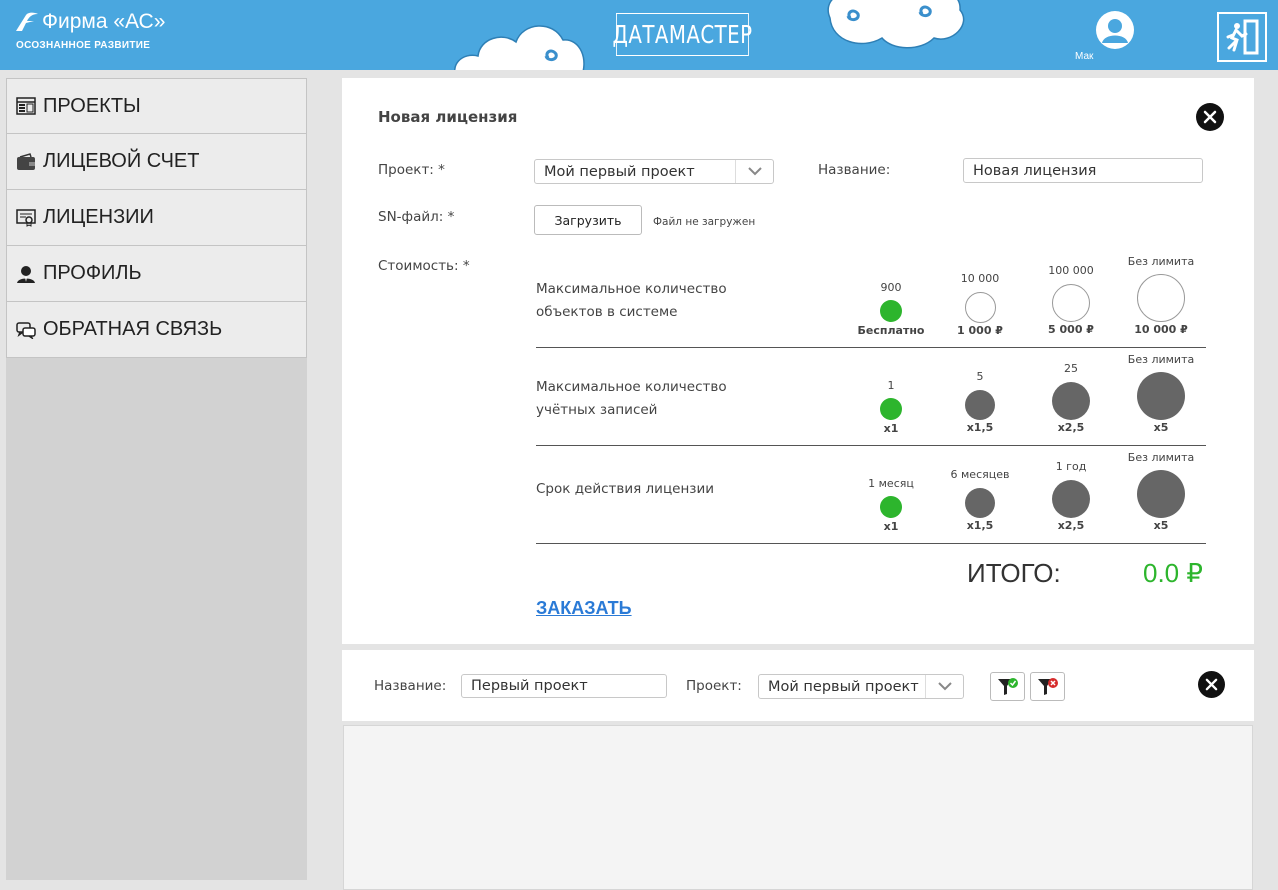  Describe the element at coordinates (854, 170) in the screenshot. I see `name-label: Название:` at that location.